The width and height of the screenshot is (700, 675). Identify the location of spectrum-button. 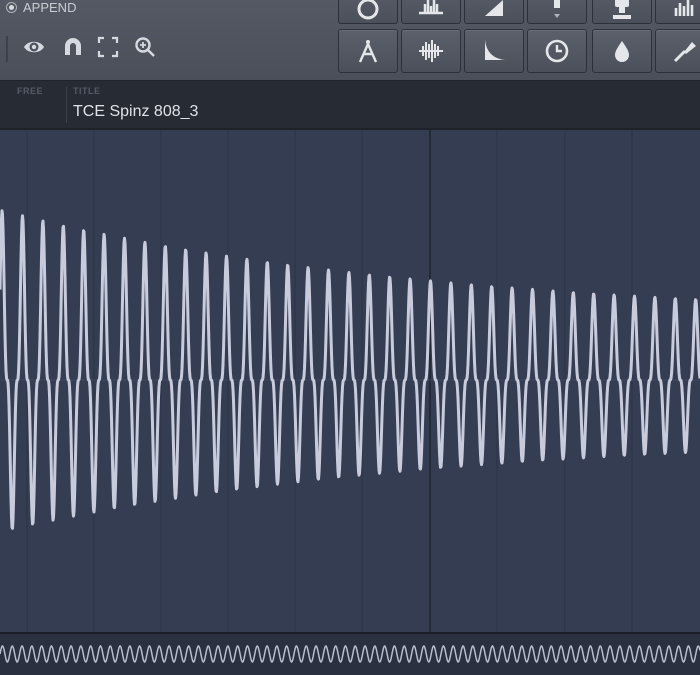
(431, 51).